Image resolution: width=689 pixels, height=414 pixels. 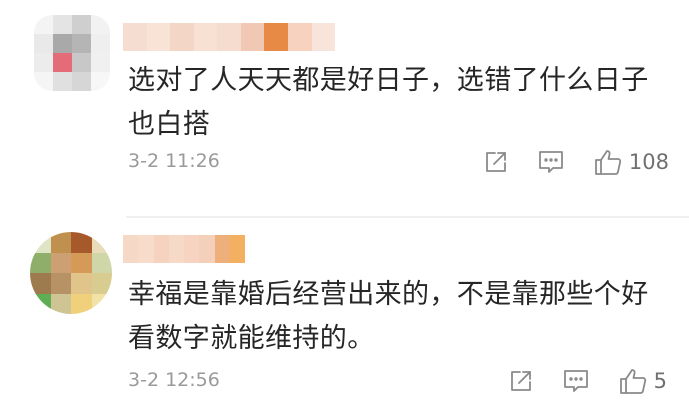 I want to click on comment-actions: 5, so click(x=573, y=381).